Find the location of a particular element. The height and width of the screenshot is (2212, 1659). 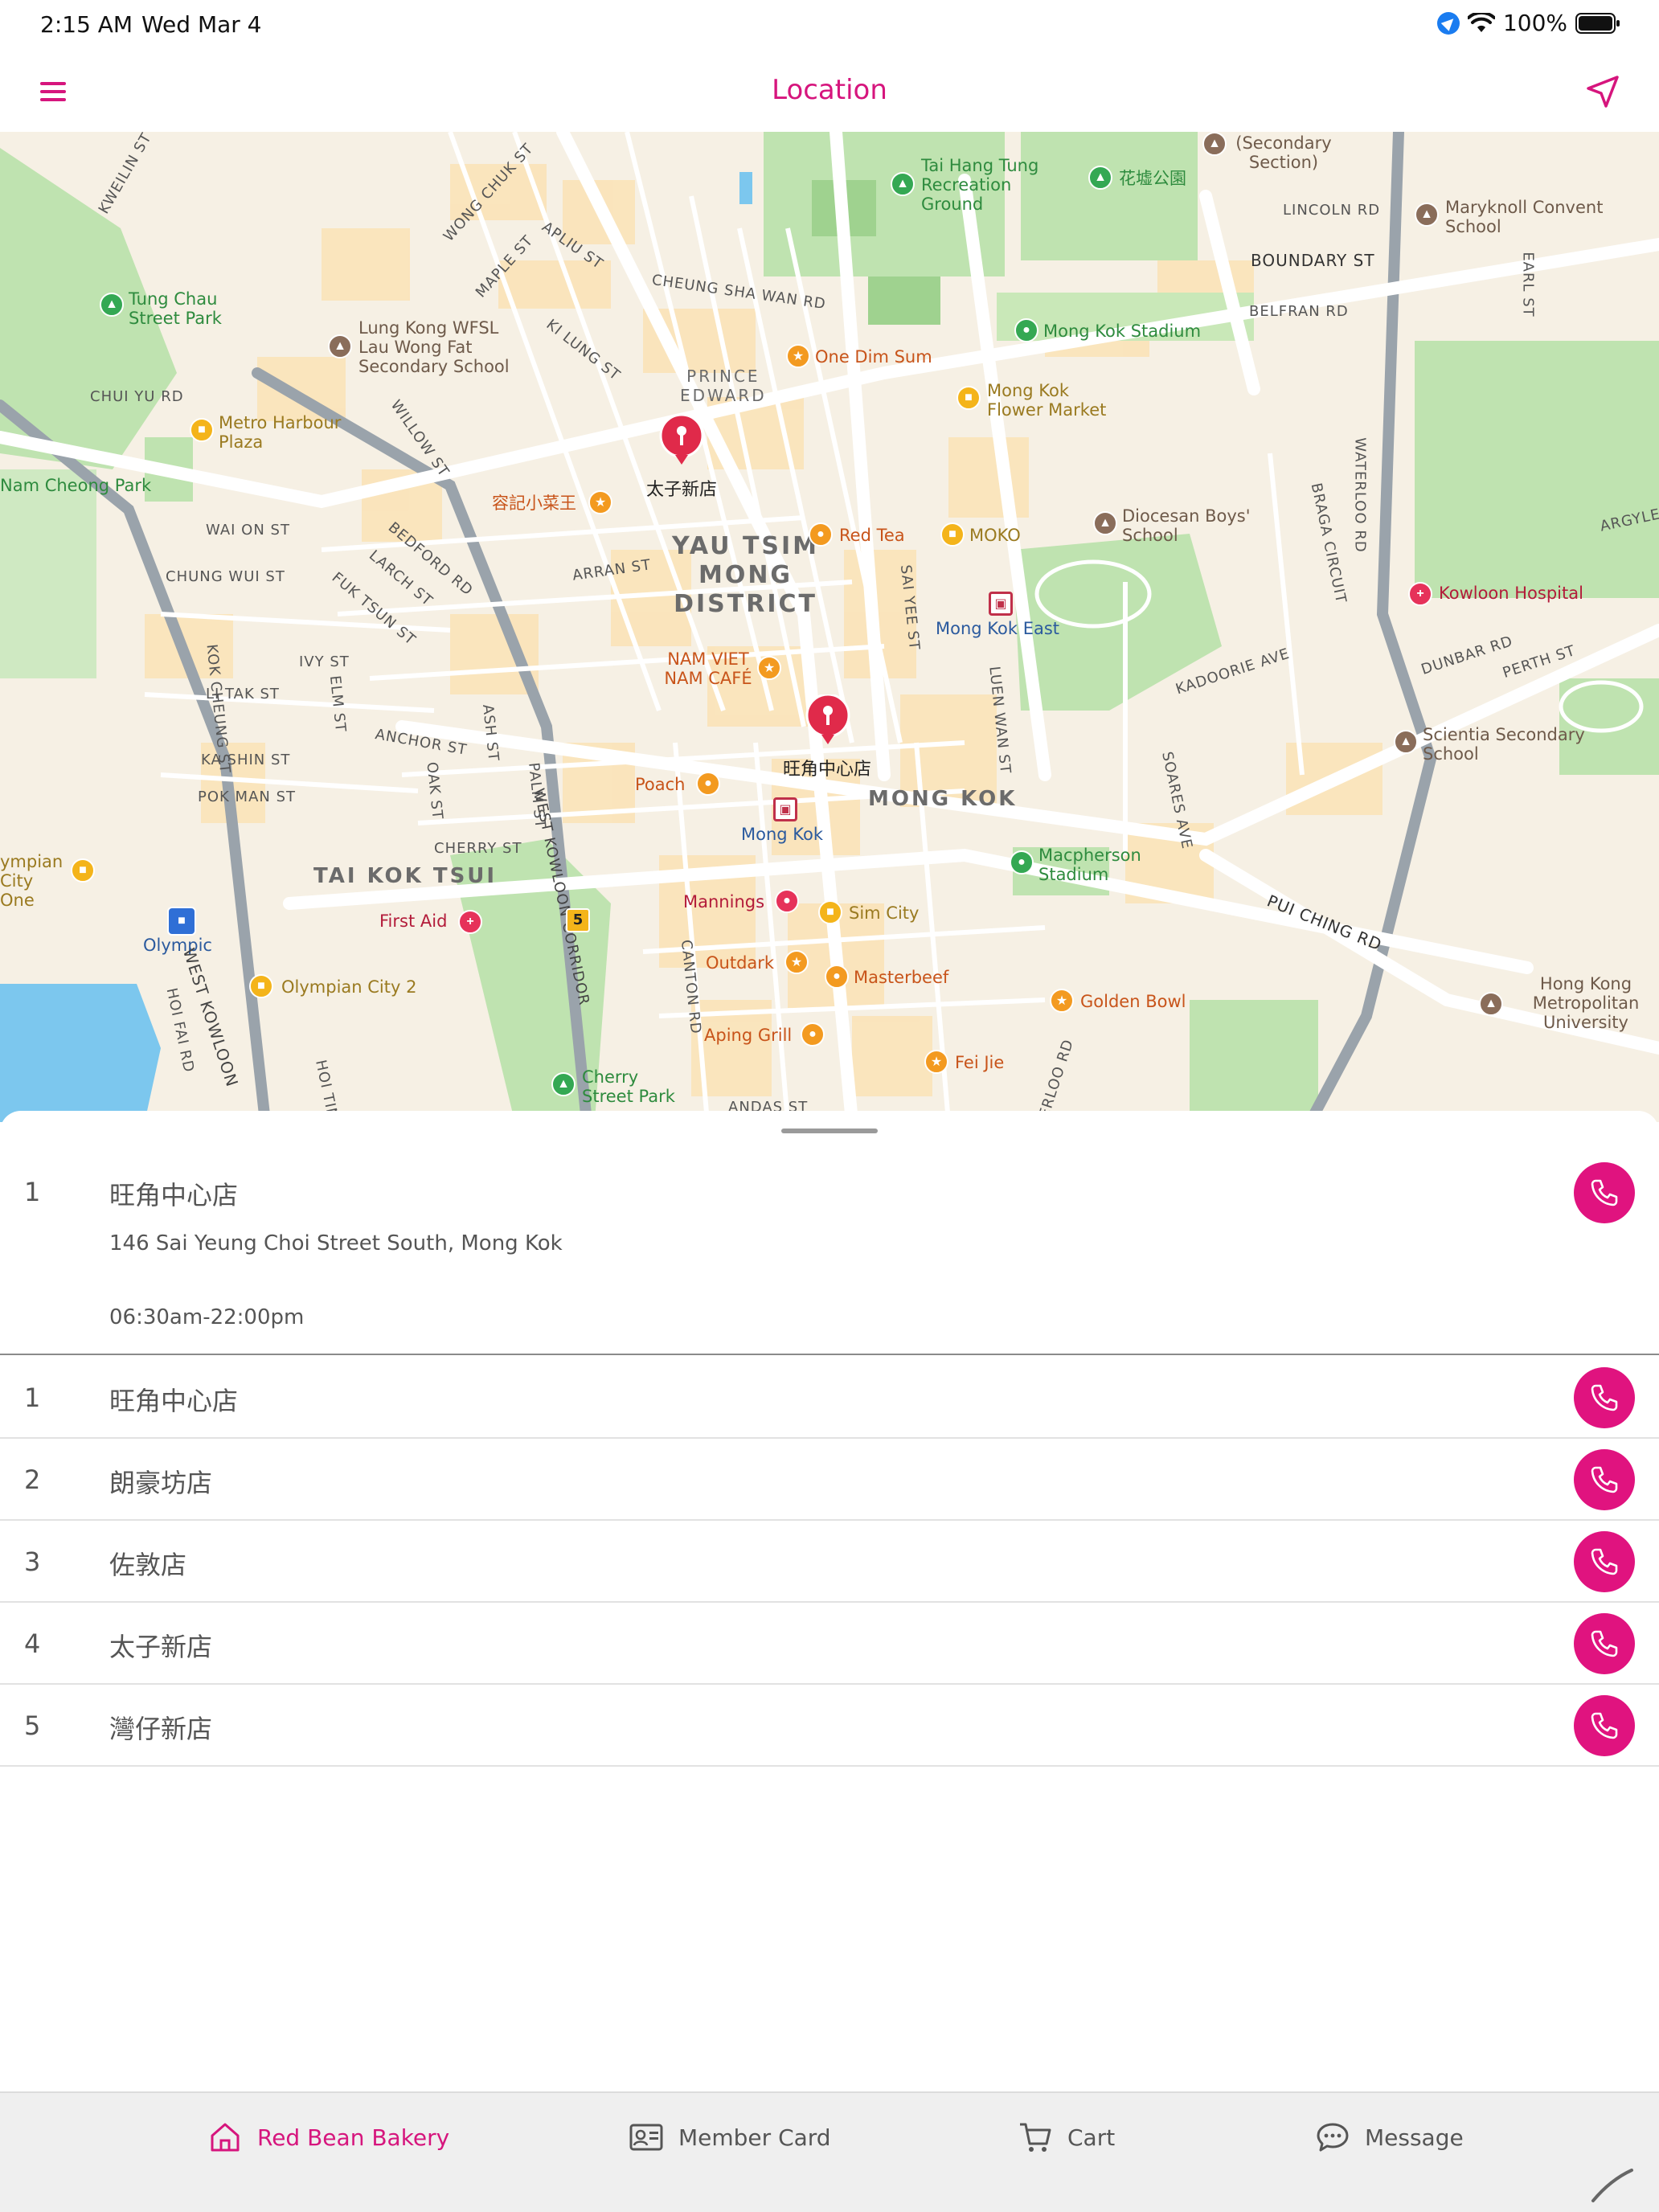

store-pin-mong-kok-centre is located at coordinates (828, 720).